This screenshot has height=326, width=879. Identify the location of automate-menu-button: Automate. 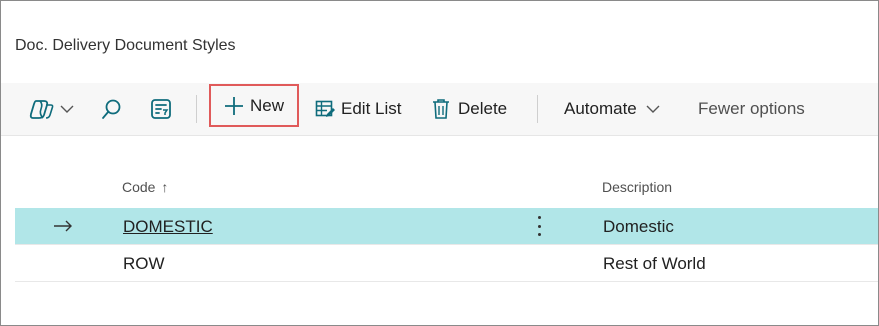
(612, 109).